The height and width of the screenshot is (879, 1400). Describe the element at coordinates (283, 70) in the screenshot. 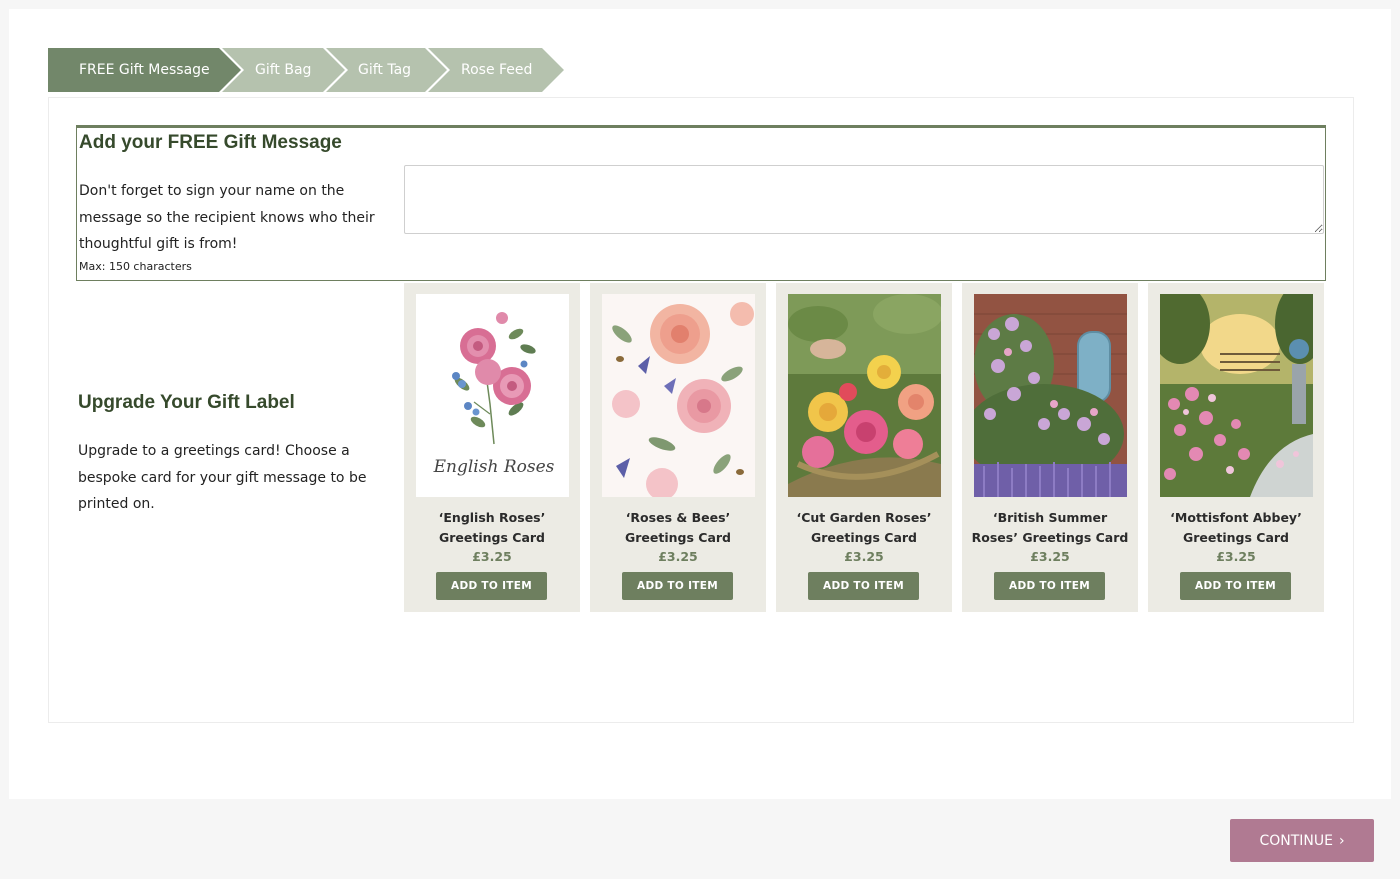

I see `tab-label: Gift Bag` at that location.